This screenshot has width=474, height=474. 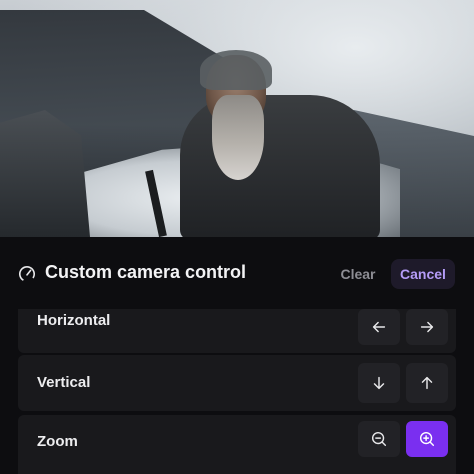 I want to click on zoom-control-row: Zoom, so click(x=237, y=444).